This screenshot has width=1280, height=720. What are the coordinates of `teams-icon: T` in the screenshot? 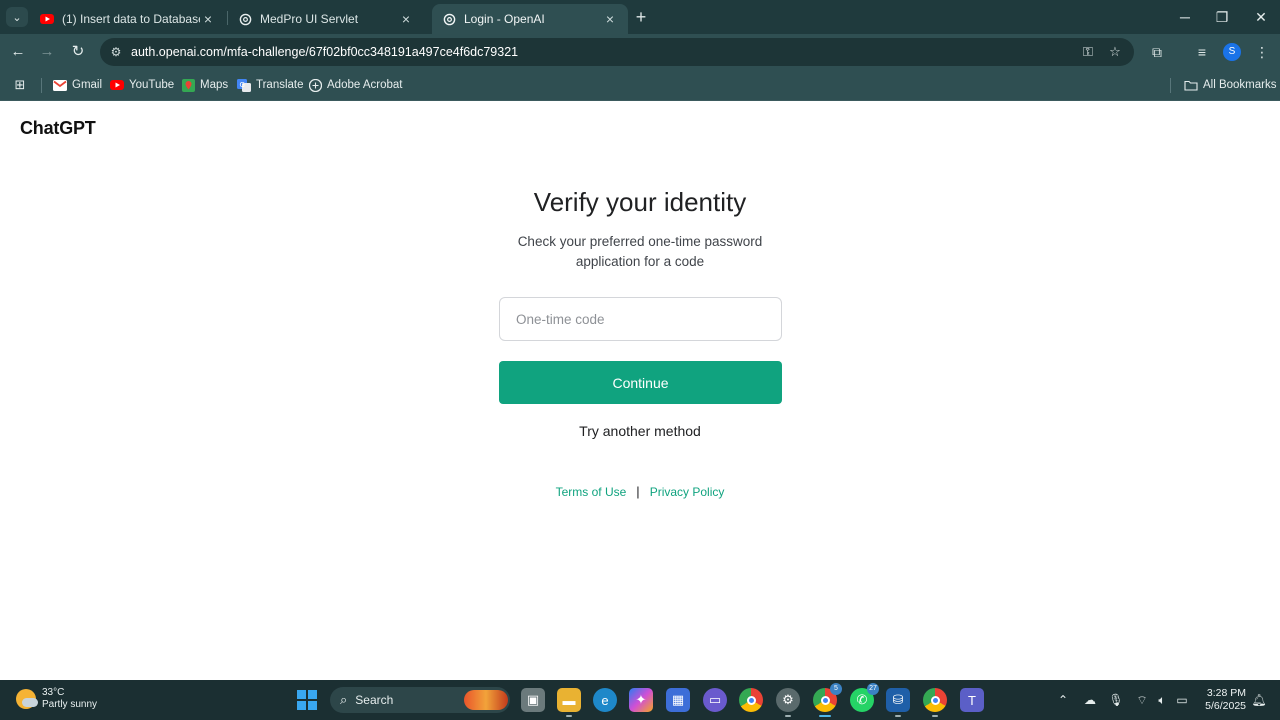 It's located at (972, 700).